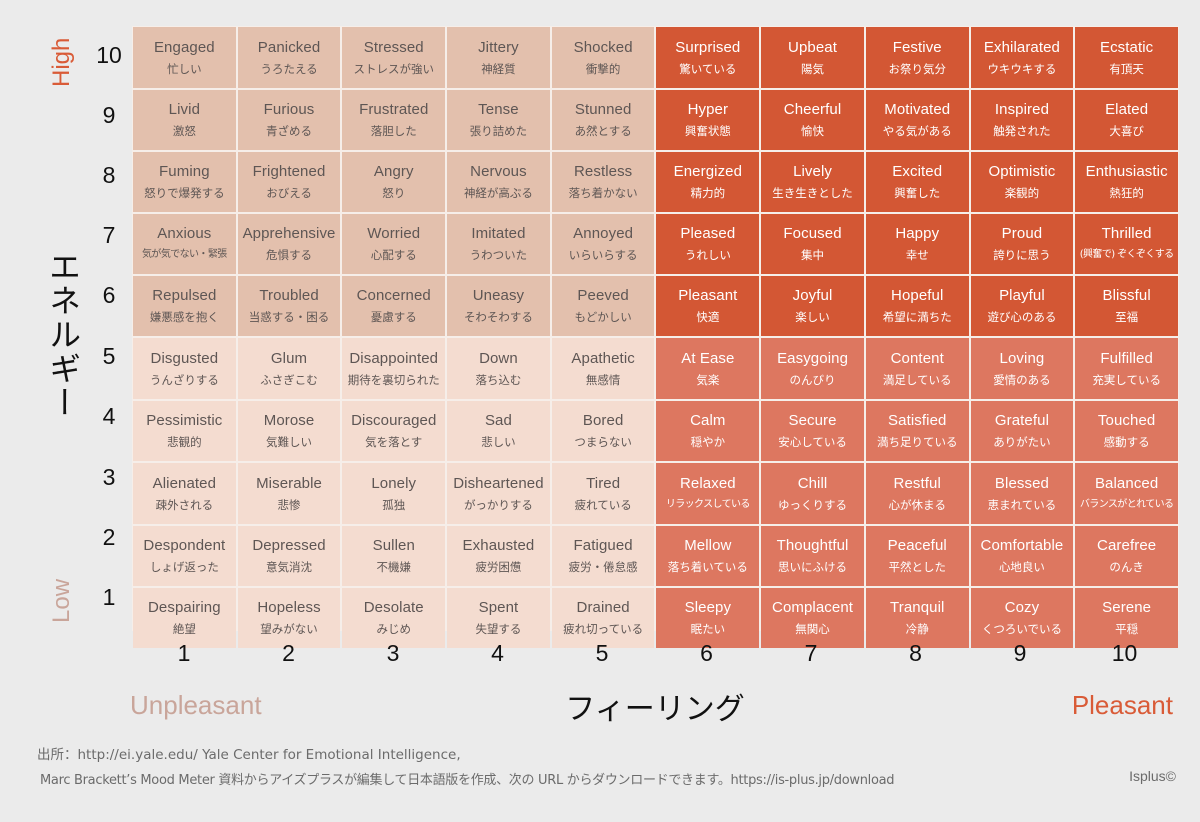  Describe the element at coordinates (184, 567) in the screenshot. I see `mood-label-ja: しょげ返った` at that location.